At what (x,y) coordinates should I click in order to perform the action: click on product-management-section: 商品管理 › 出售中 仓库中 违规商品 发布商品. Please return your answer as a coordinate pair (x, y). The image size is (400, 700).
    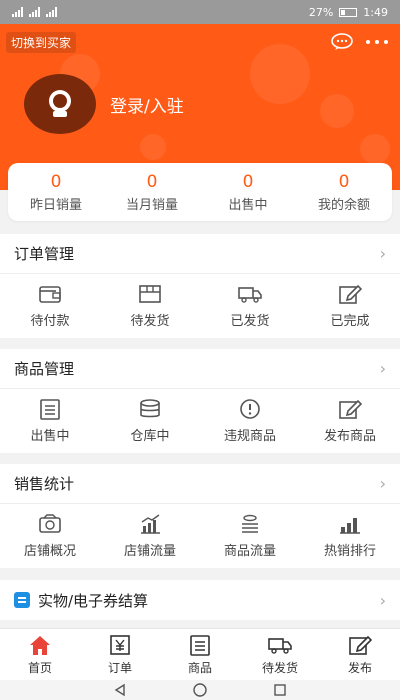
    Looking at the image, I should click on (200, 401).